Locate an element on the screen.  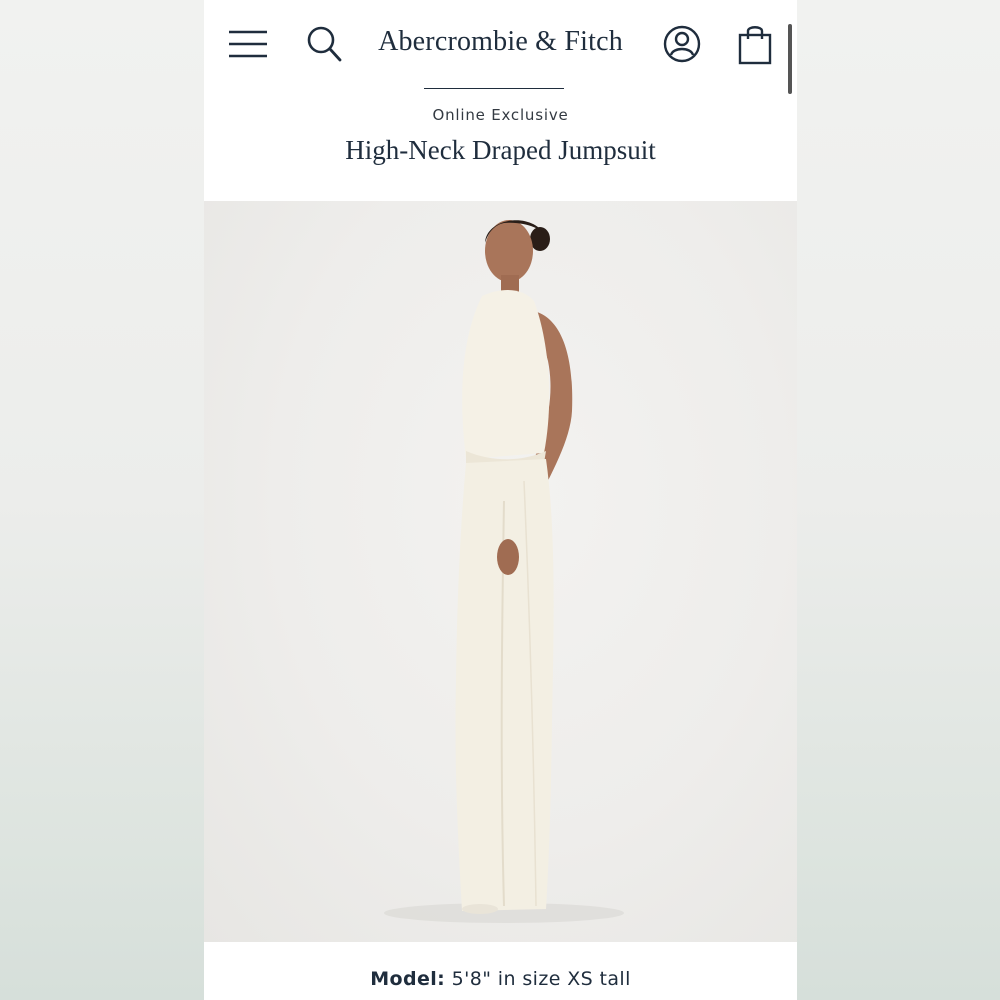
brand-logo: Abercrombie & Fitch is located at coordinates (500, 42).